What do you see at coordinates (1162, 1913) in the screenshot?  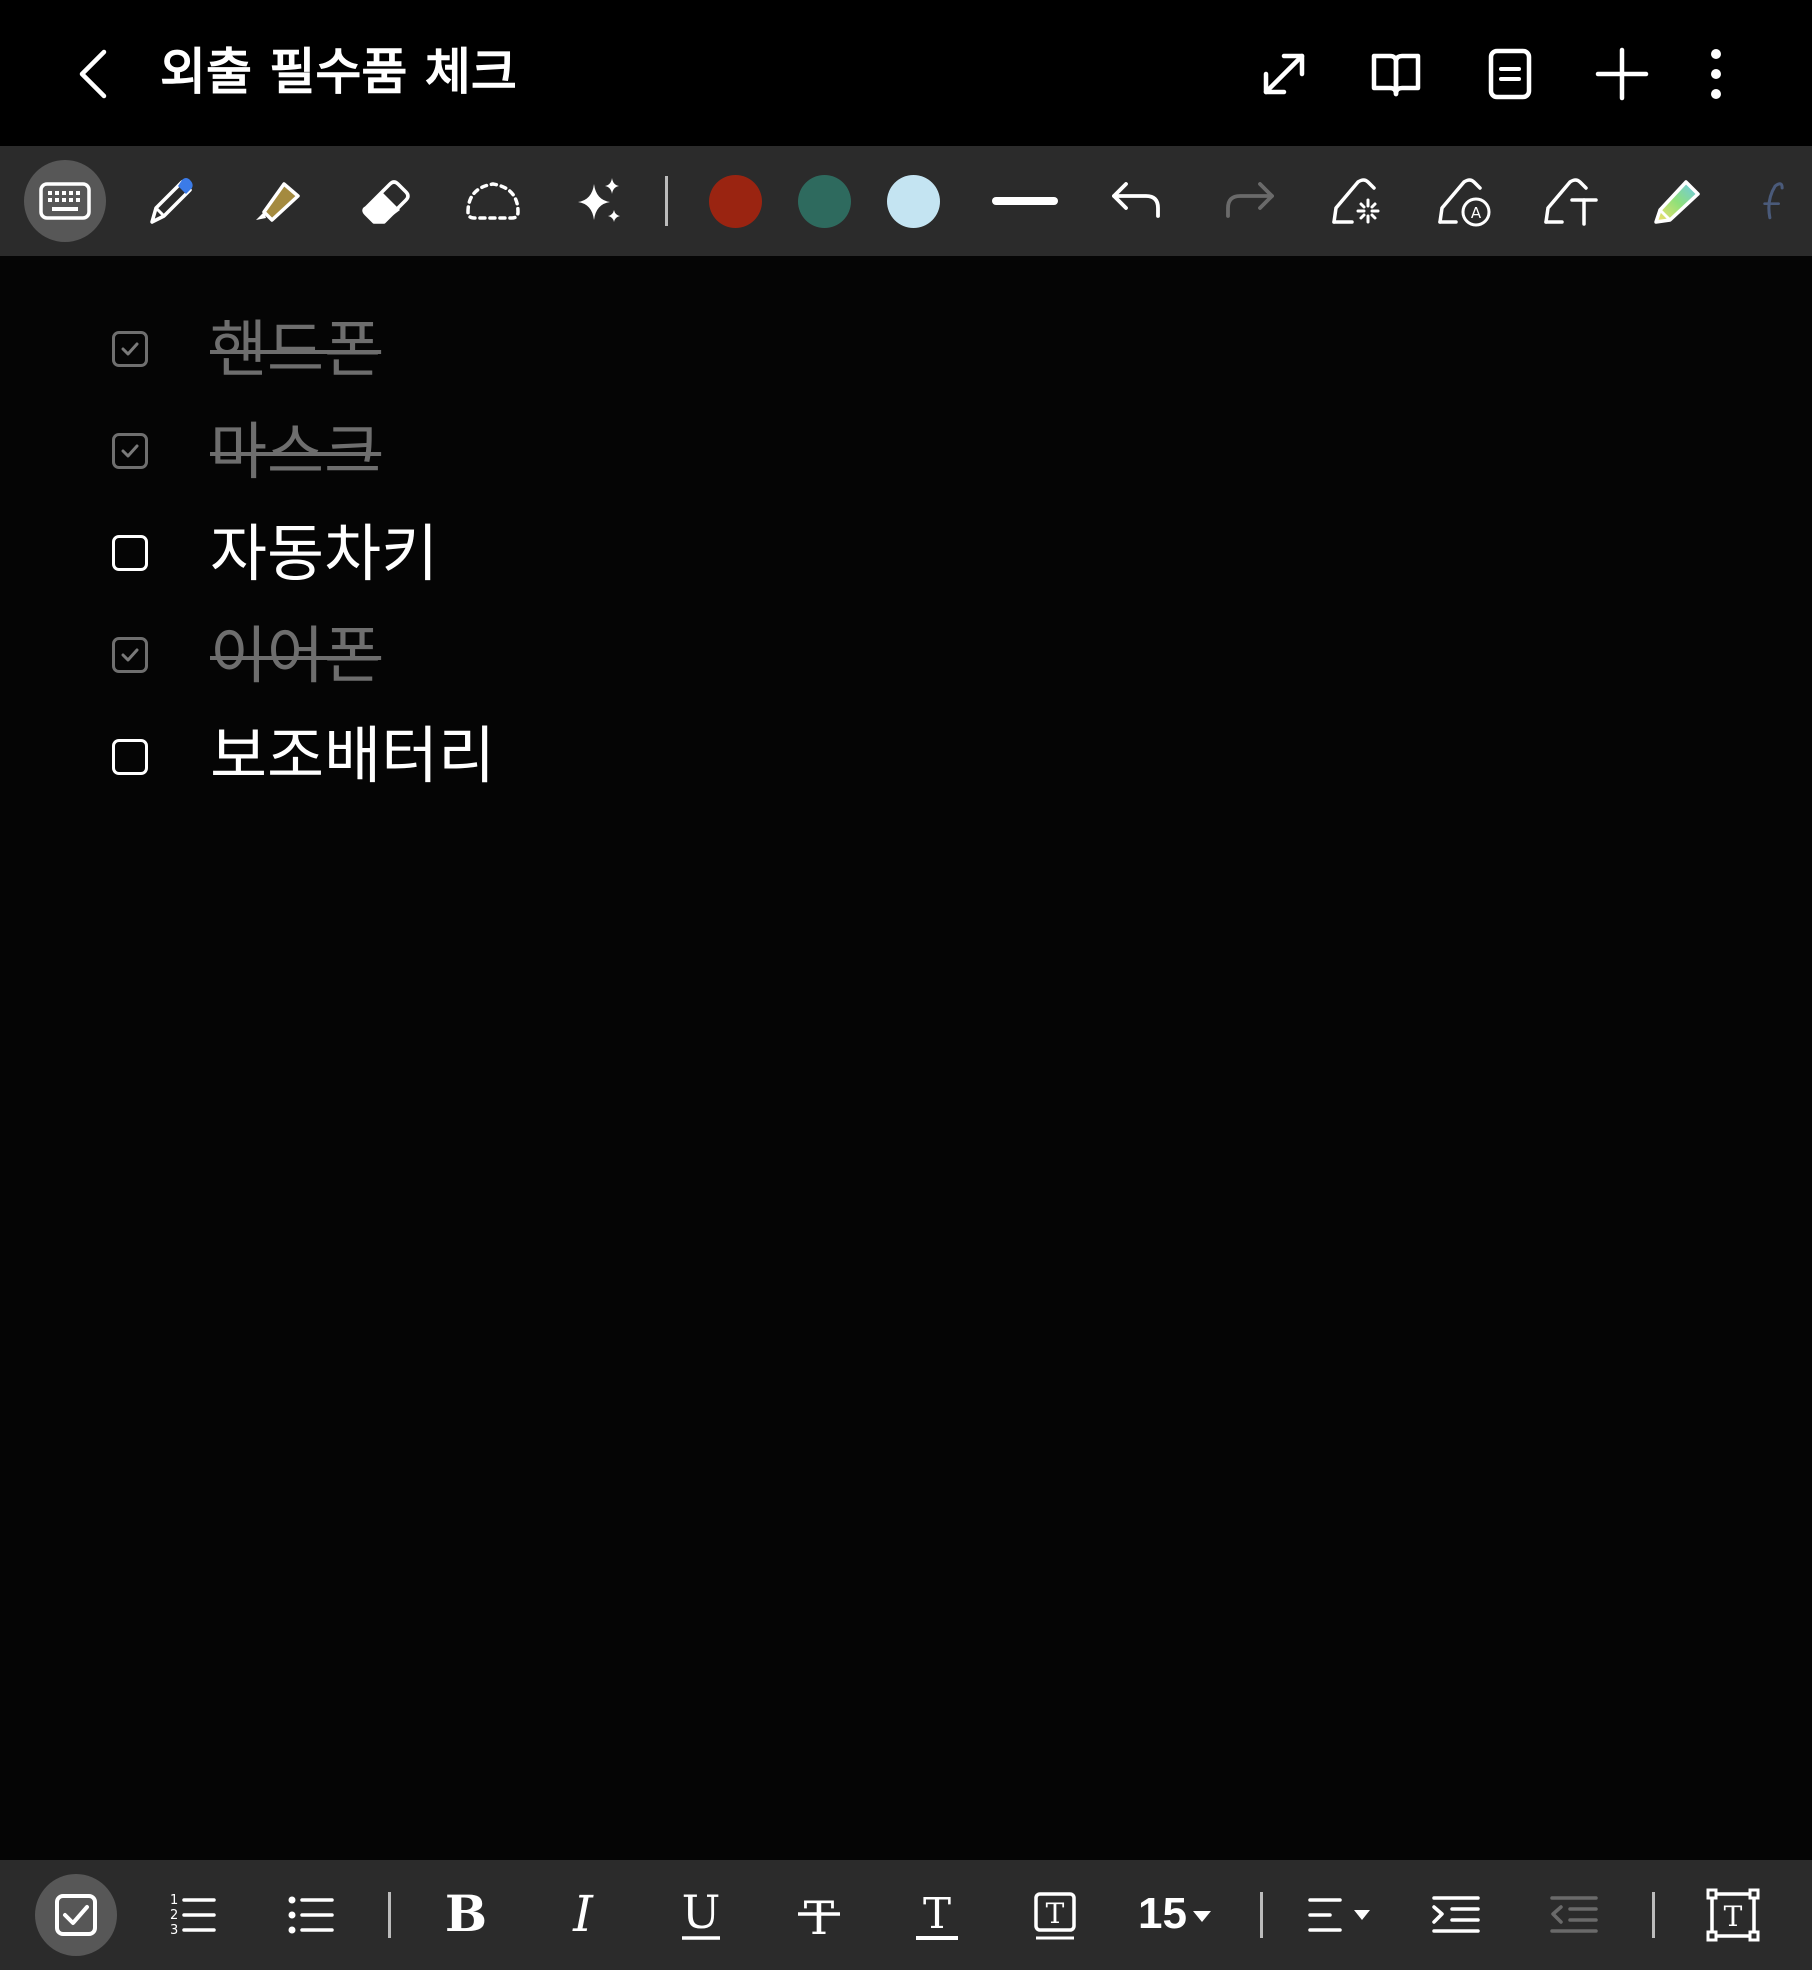 I see `font-size-value: 15` at bounding box center [1162, 1913].